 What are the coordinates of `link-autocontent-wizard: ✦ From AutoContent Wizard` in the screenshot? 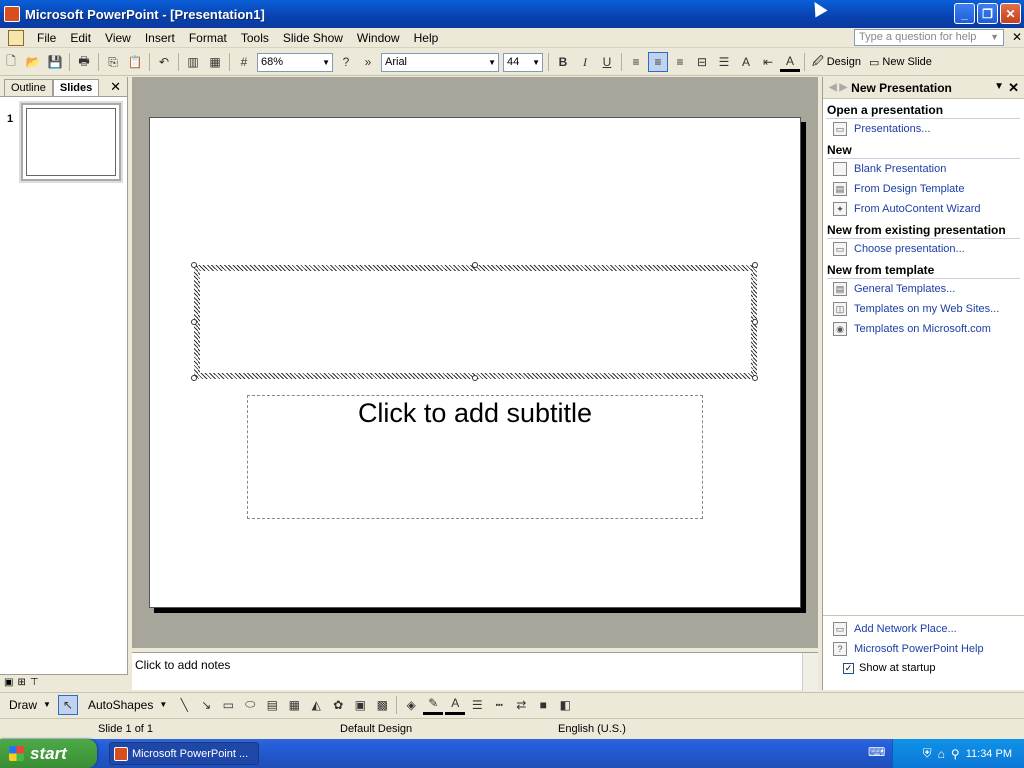 It's located at (923, 209).